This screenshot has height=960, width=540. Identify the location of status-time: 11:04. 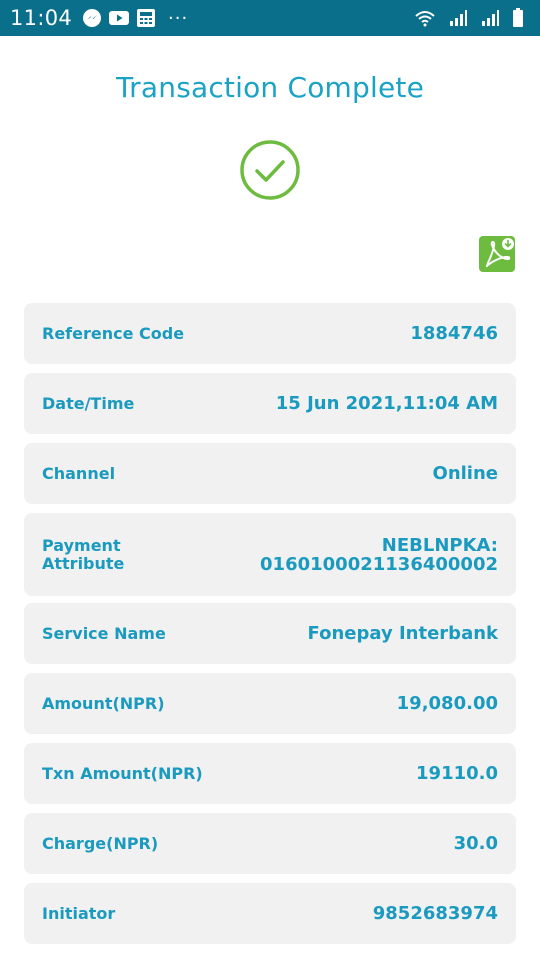
(41, 18).